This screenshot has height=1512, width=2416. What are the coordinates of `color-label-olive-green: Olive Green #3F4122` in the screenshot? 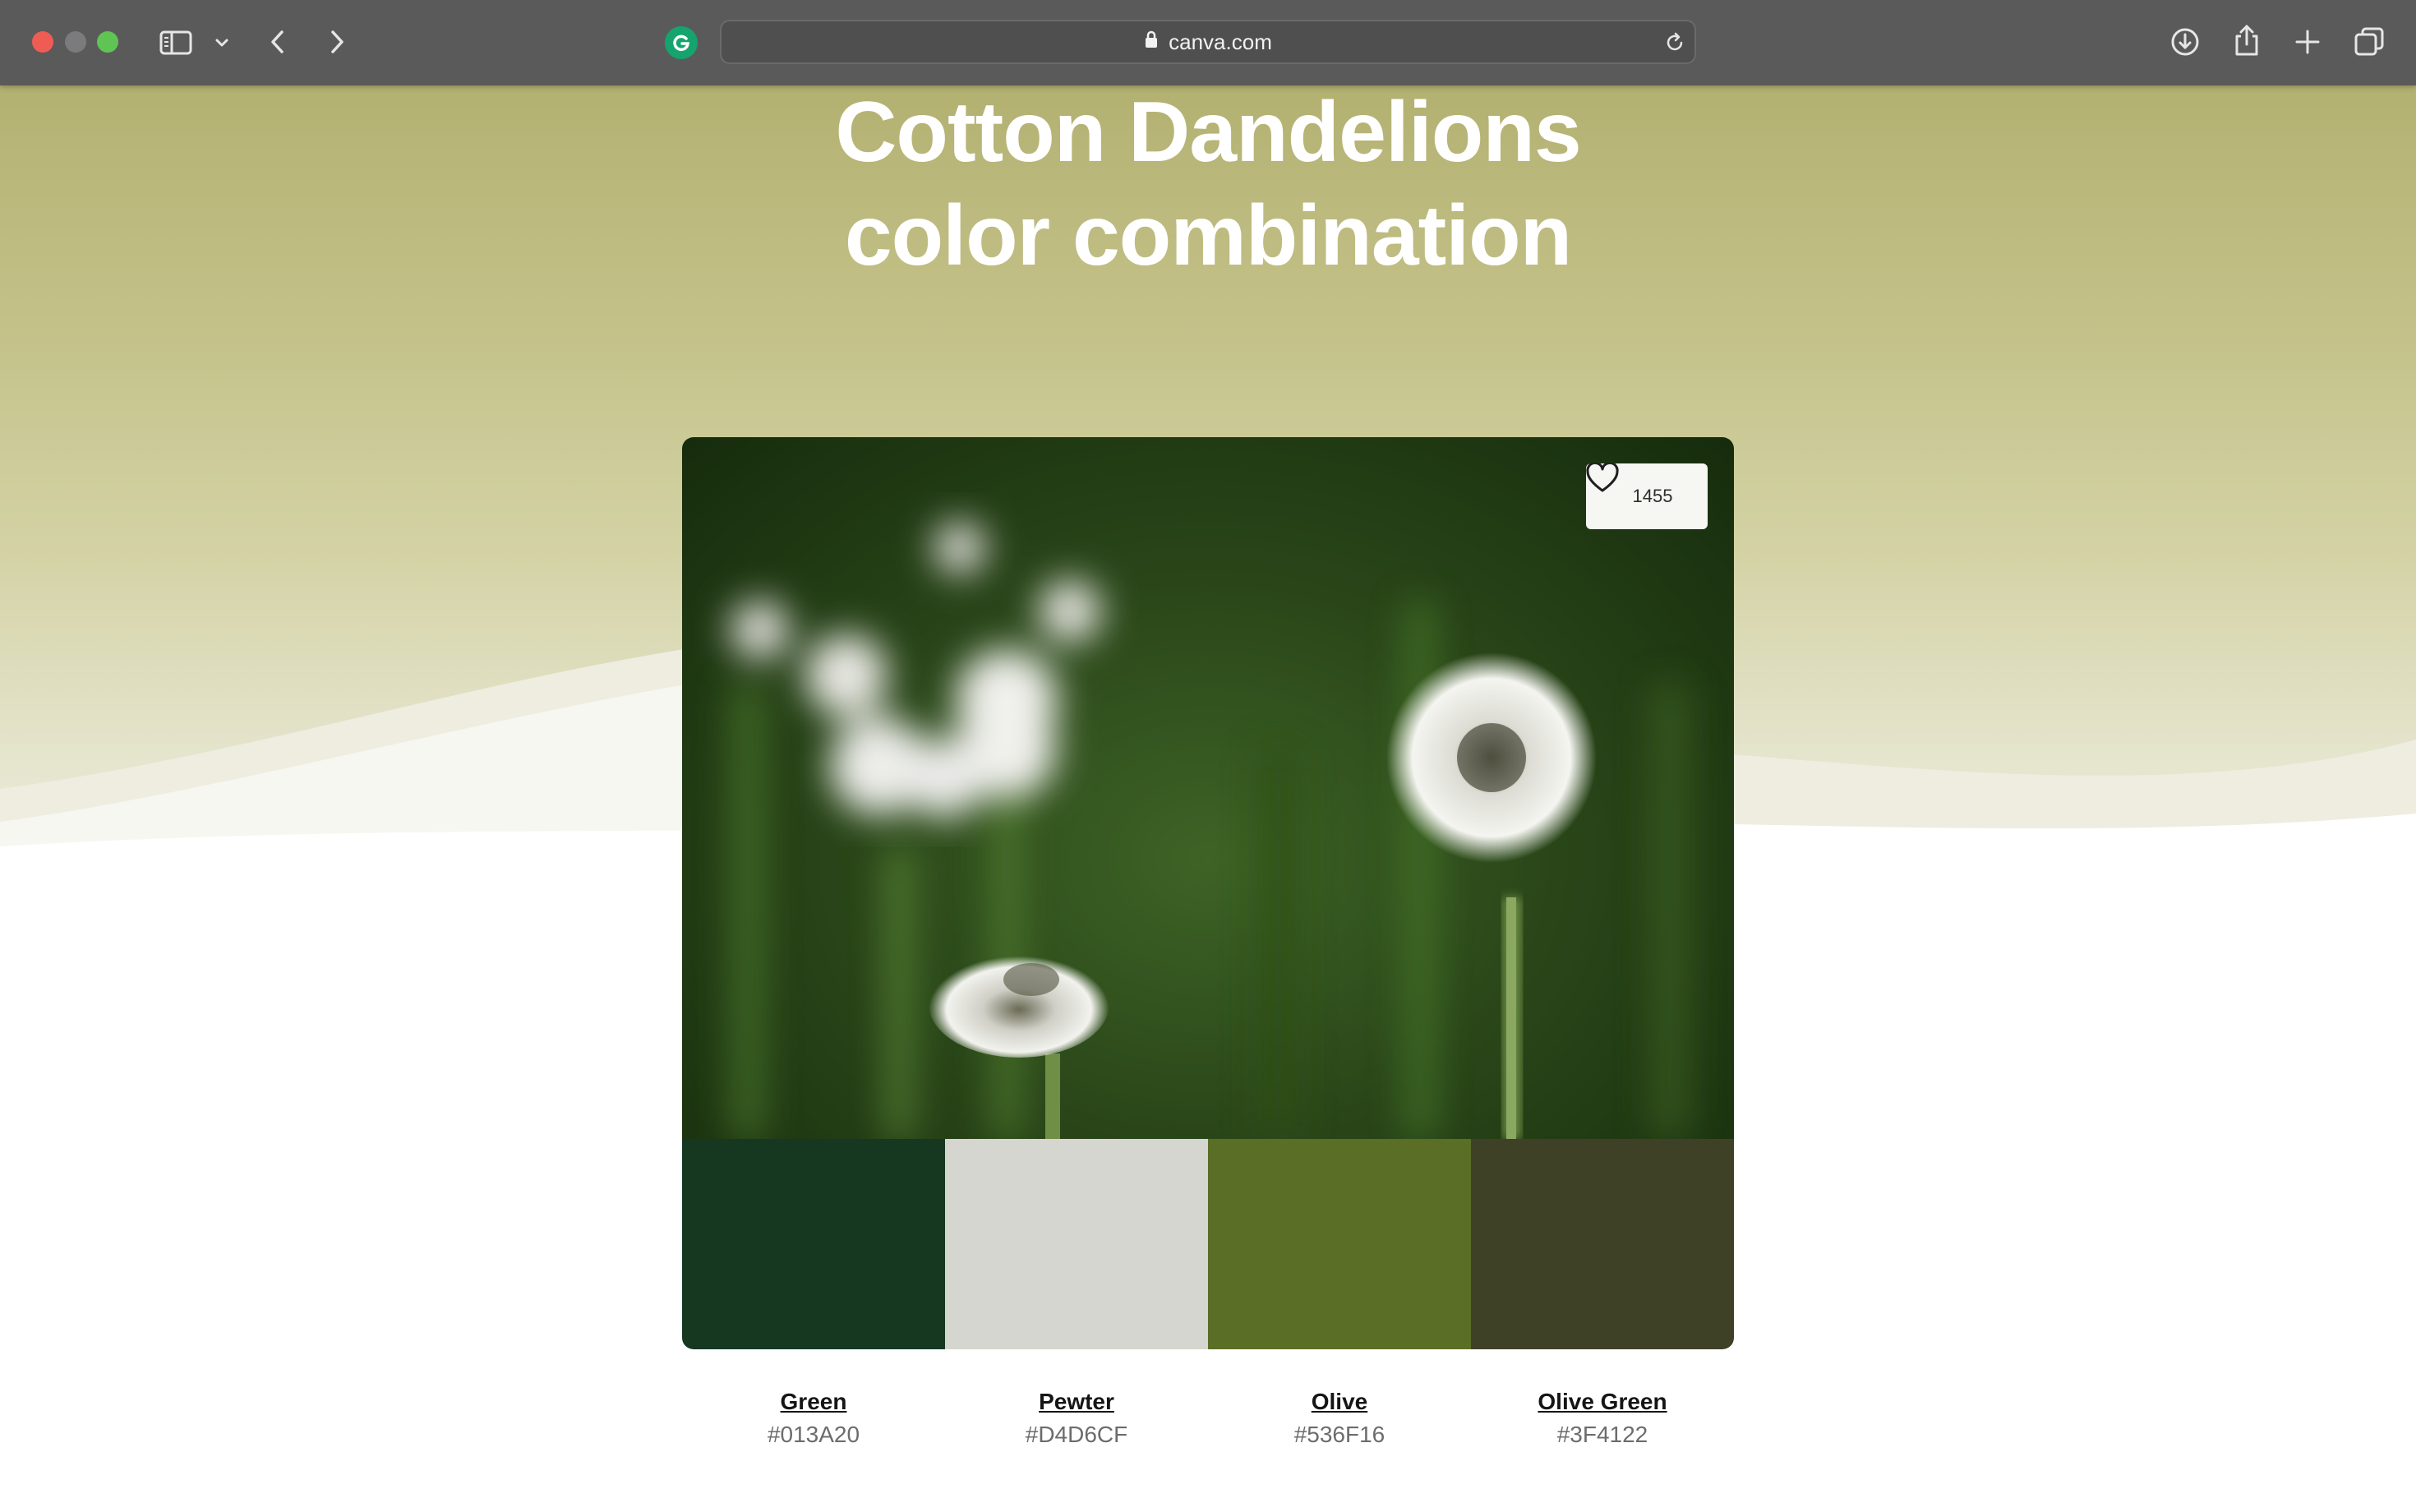 It's located at (1603, 1420).